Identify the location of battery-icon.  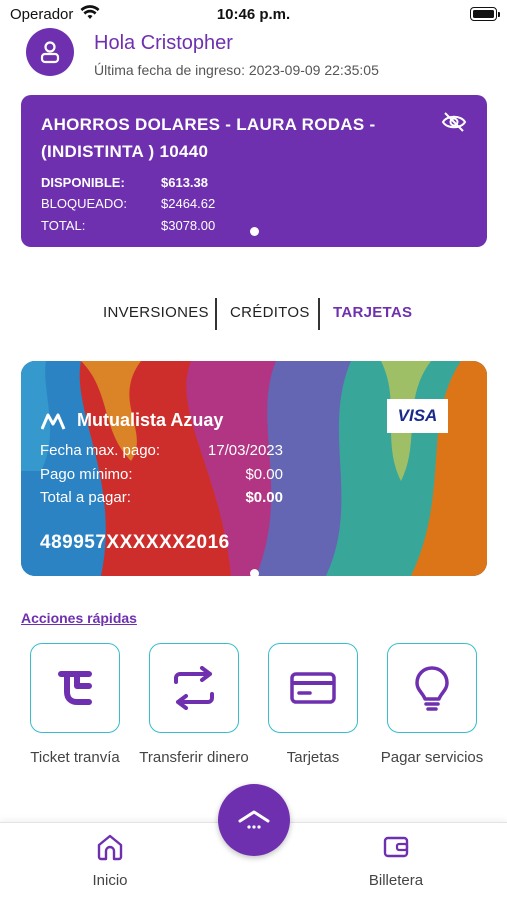
(485, 14).